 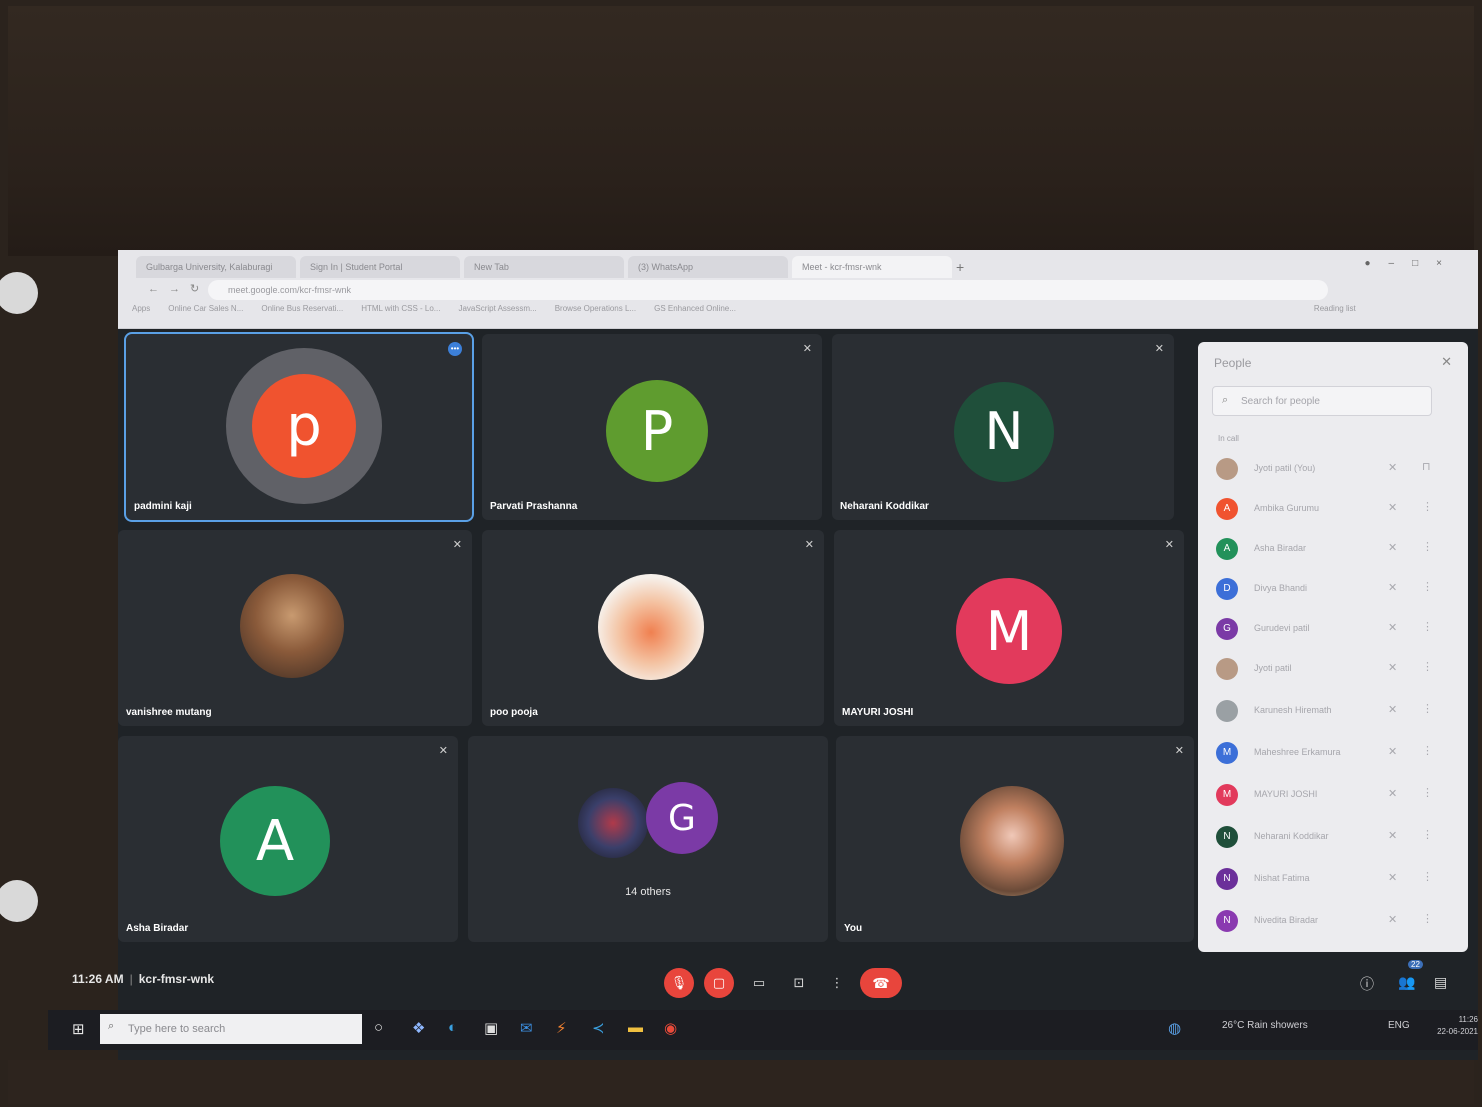 I want to click on participant-tile: ✕ poo pooja, so click(x=653, y=628).